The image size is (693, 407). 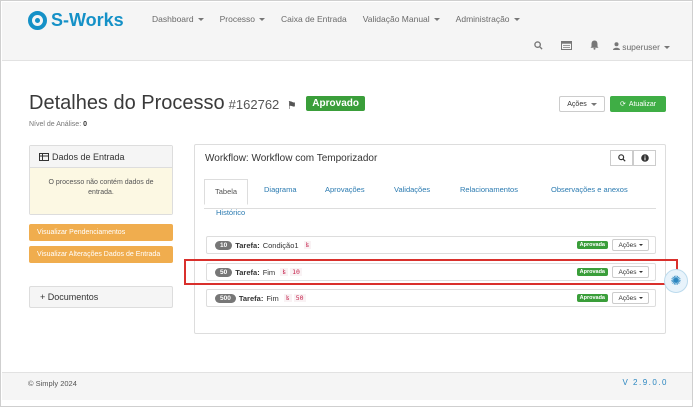 What do you see at coordinates (299, 298) in the screenshot?
I see `task-code: 50` at bounding box center [299, 298].